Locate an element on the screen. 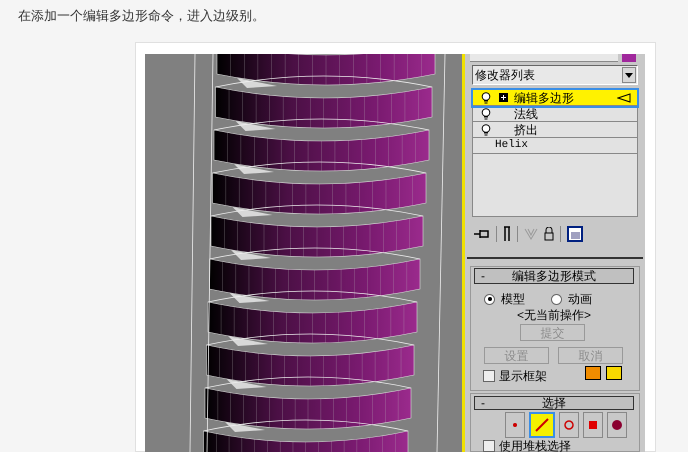 The width and height of the screenshot is (688, 452). border-mode-button is located at coordinates (569, 425).